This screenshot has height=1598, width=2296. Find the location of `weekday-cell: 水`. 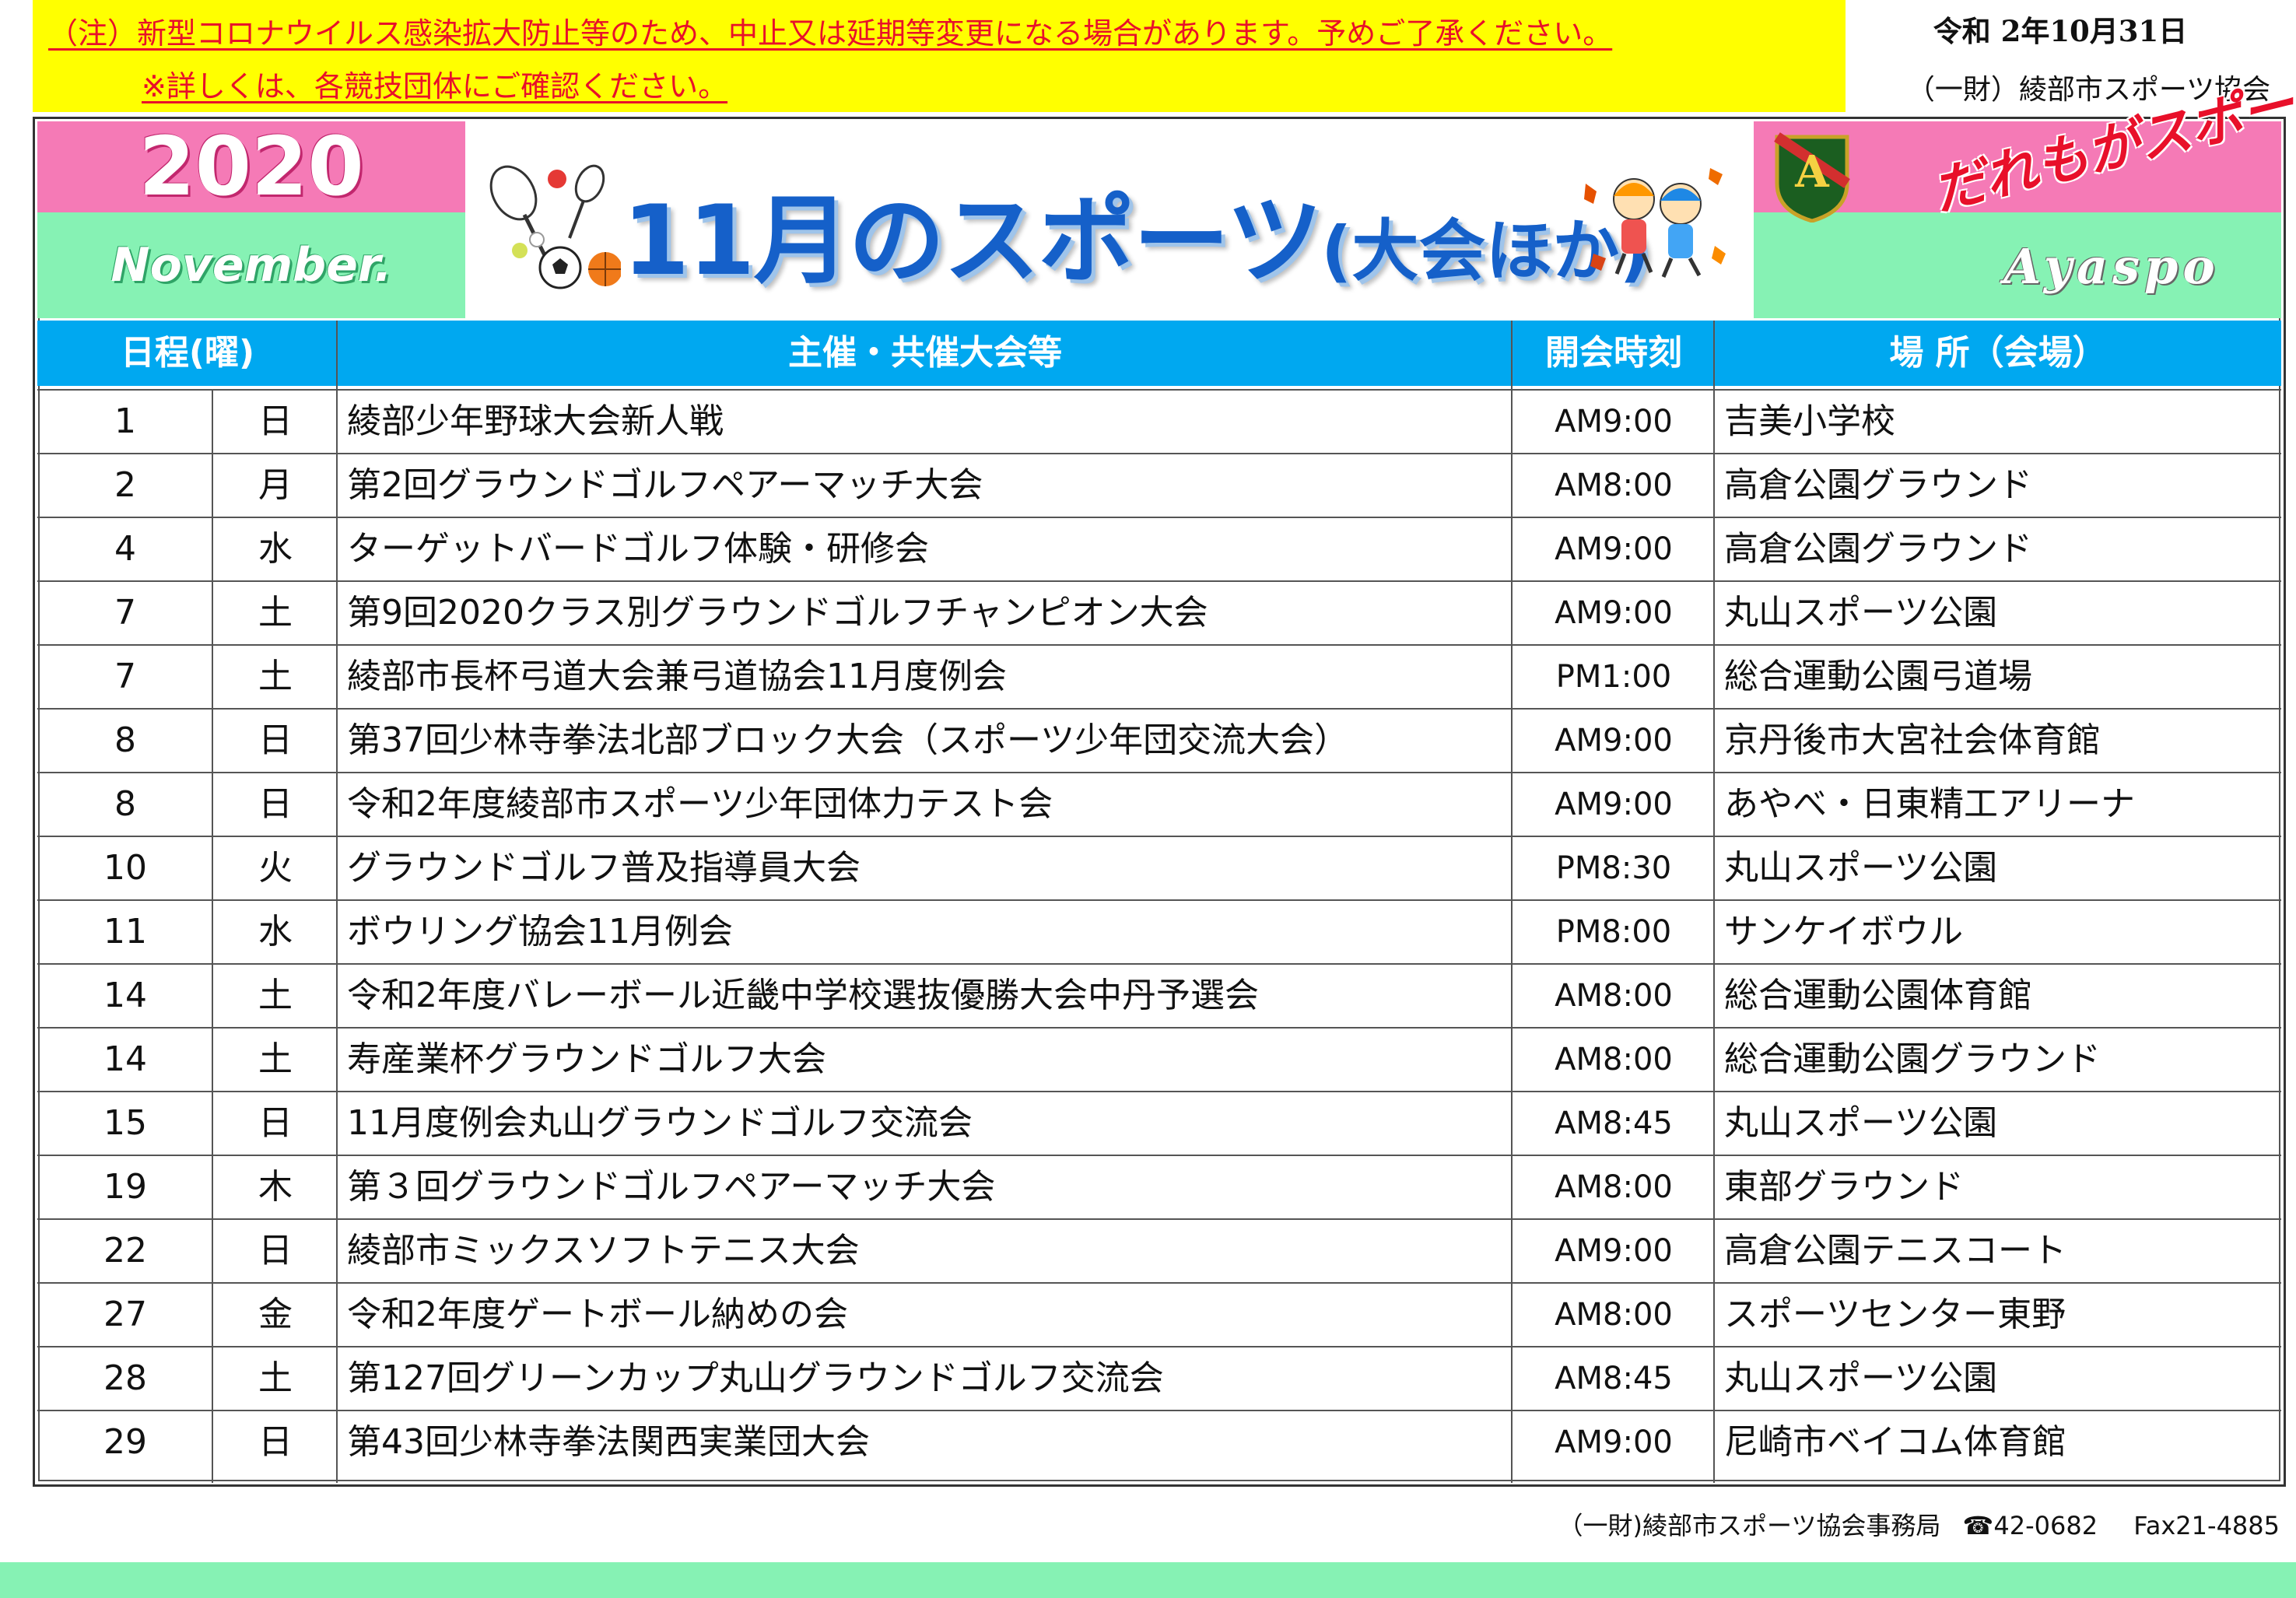

weekday-cell: 水 is located at coordinates (275, 549).